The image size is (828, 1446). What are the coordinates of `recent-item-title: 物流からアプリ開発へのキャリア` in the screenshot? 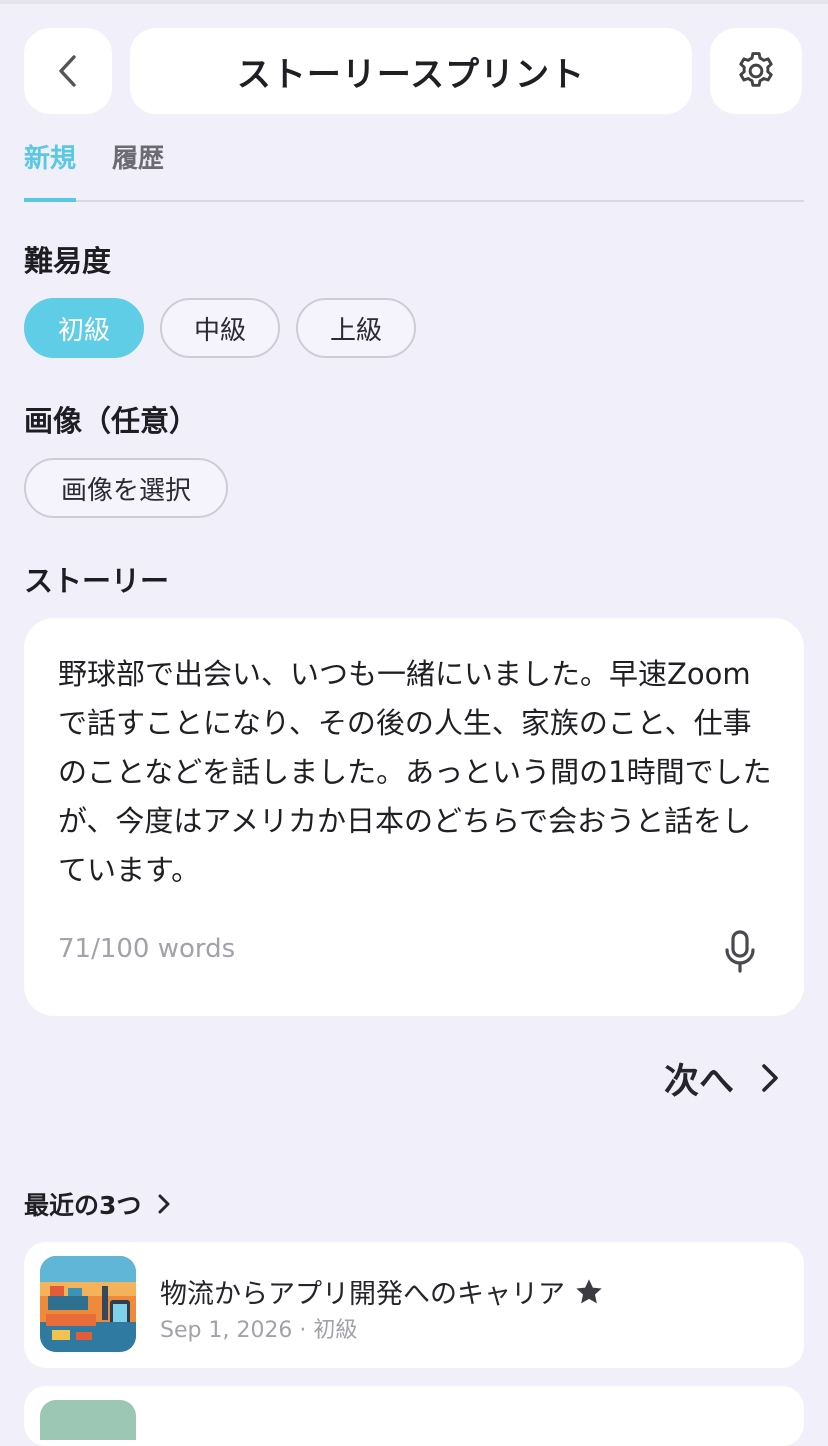 It's located at (382, 1291).